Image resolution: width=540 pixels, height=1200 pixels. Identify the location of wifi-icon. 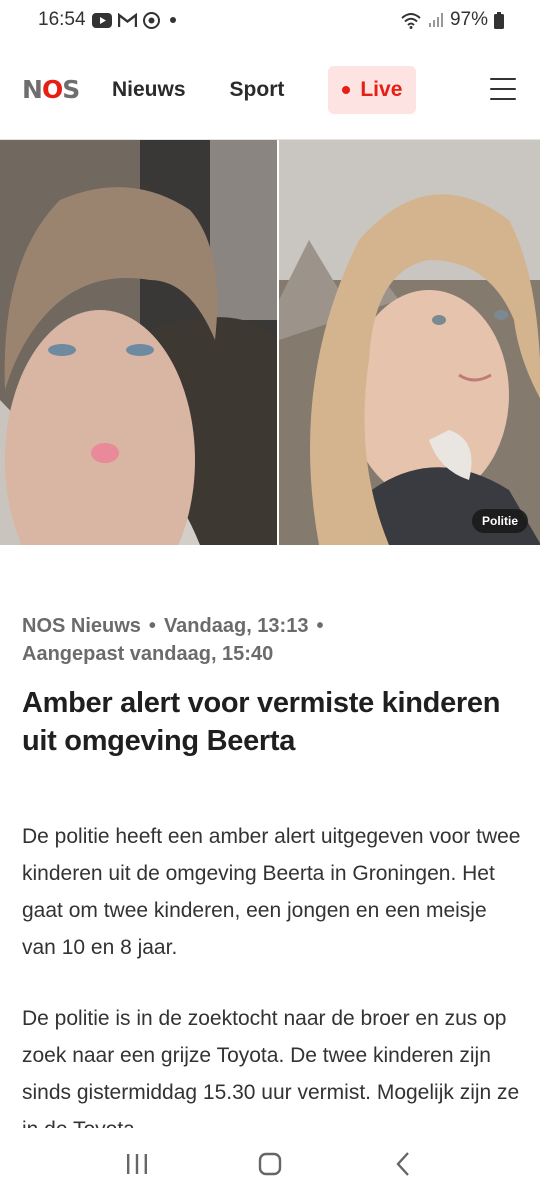
(411, 20).